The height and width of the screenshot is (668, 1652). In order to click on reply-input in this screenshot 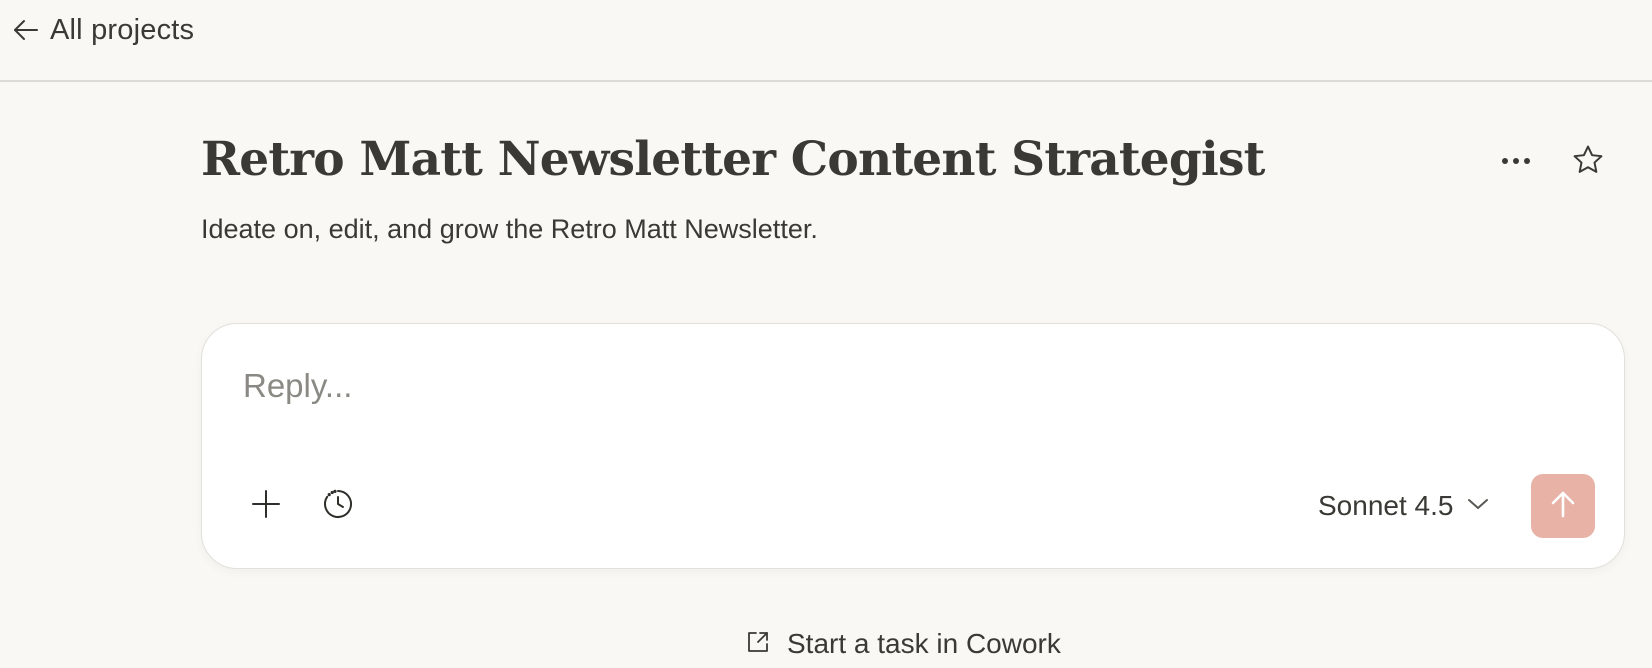, I will do `click(903, 386)`.